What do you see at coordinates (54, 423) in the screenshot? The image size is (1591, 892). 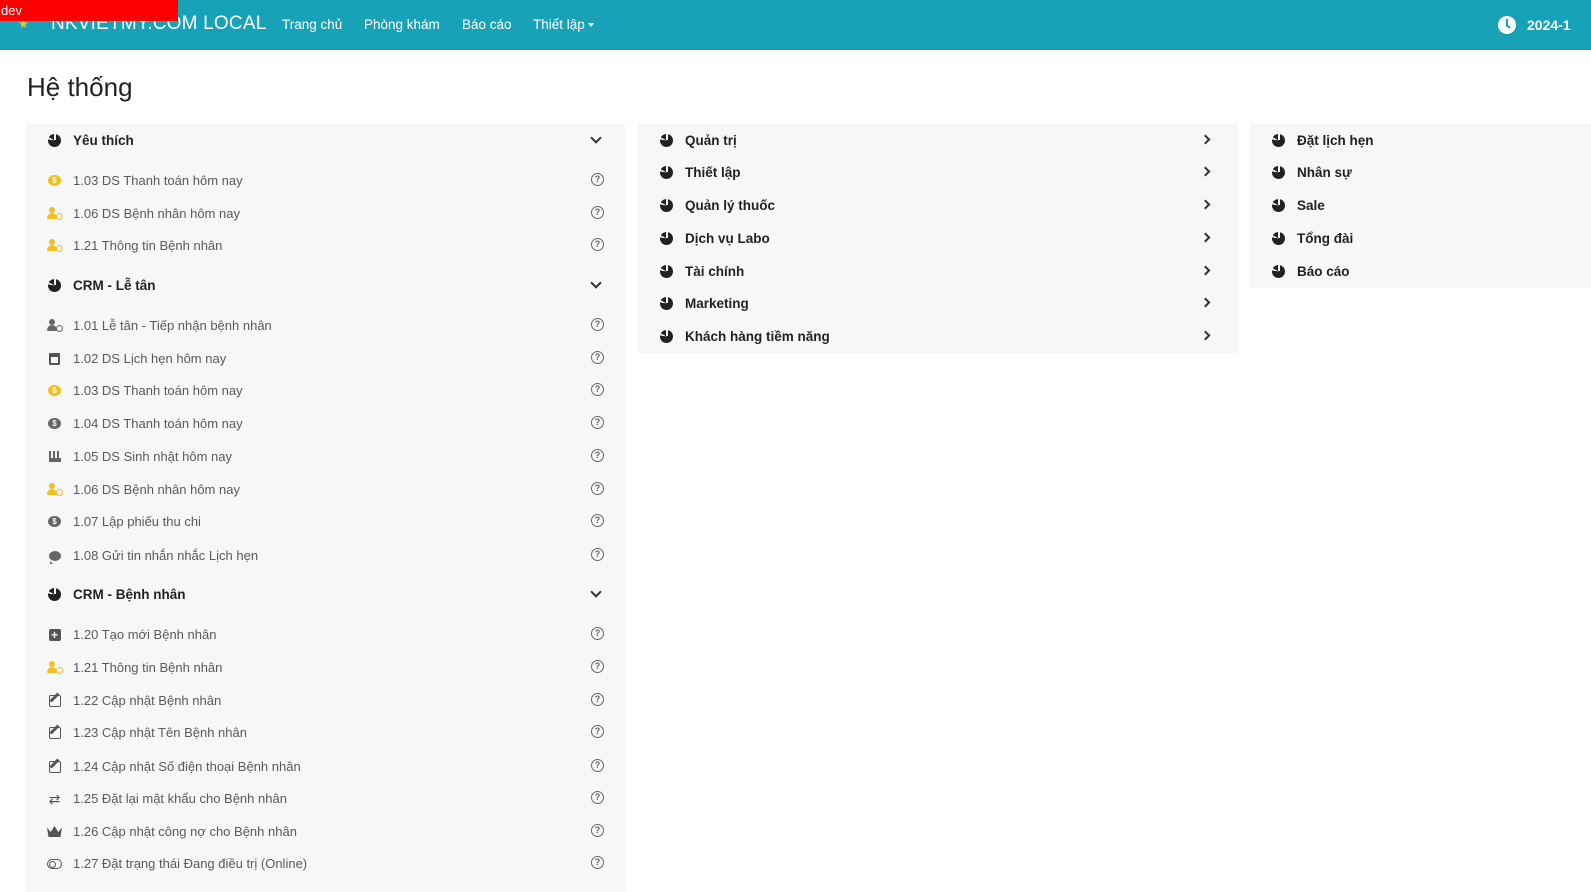 I see `row-icon-wrapper: $` at bounding box center [54, 423].